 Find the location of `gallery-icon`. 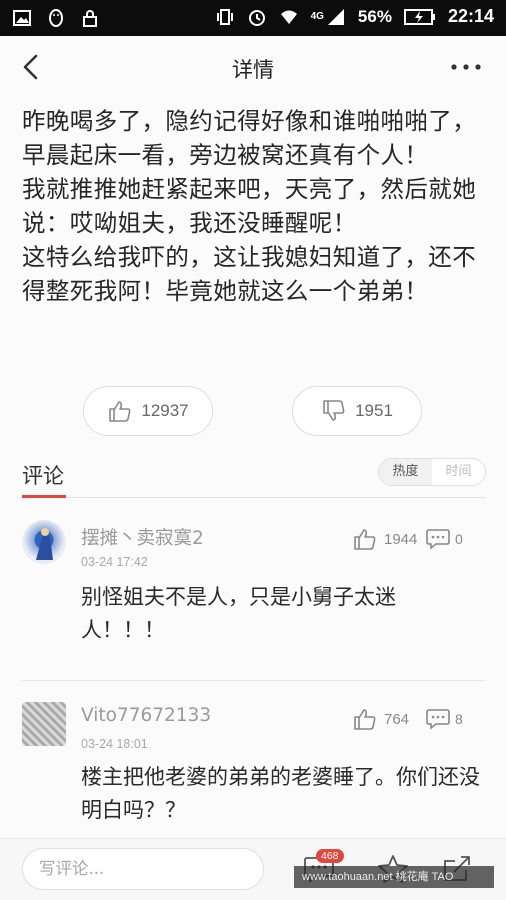

gallery-icon is located at coordinates (22, 18).